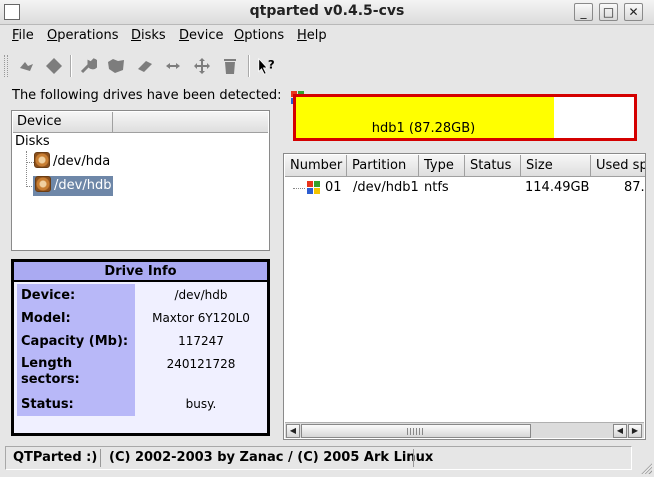 Image resolution: width=654 pixels, height=477 pixels. What do you see at coordinates (386, 187) in the screenshot?
I see `partition-device: /dev/hdb1` at bounding box center [386, 187].